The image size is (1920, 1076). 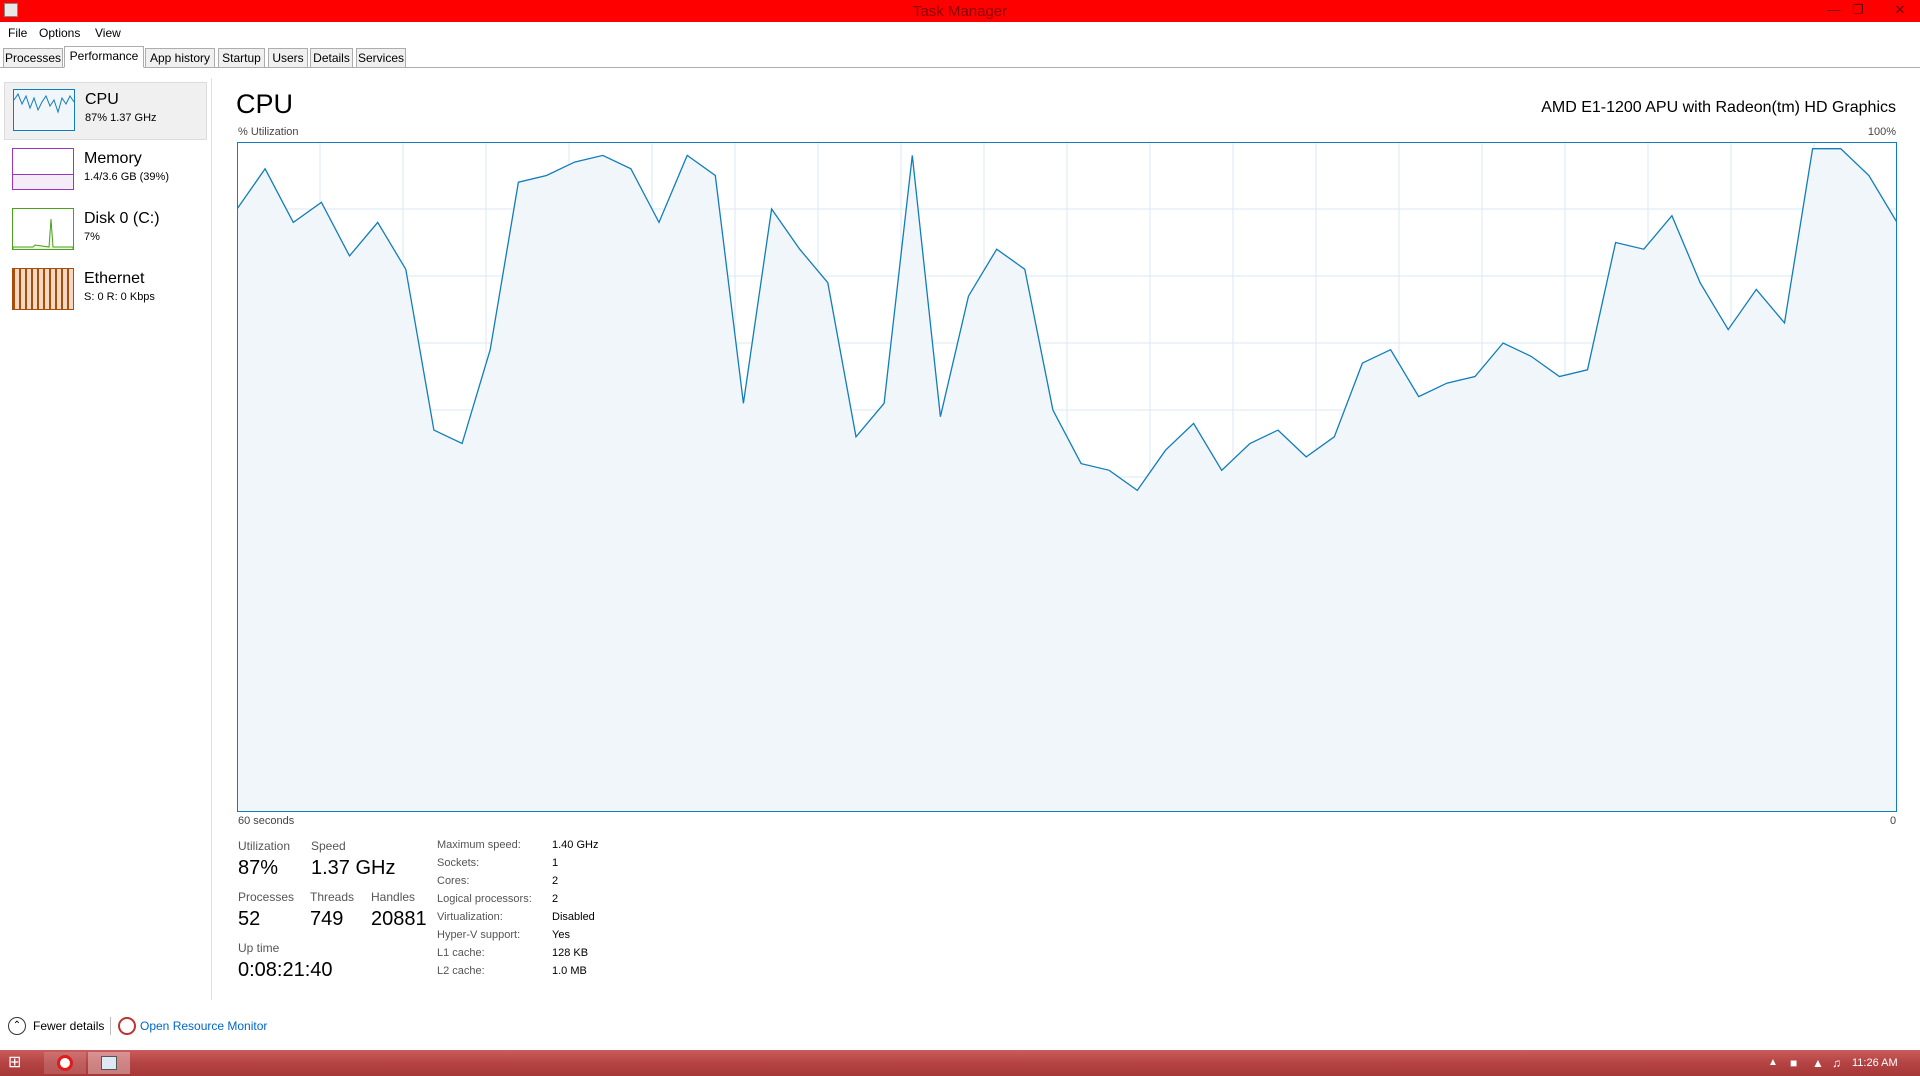 What do you see at coordinates (328, 846) in the screenshot?
I see `speed-label: Speed` at bounding box center [328, 846].